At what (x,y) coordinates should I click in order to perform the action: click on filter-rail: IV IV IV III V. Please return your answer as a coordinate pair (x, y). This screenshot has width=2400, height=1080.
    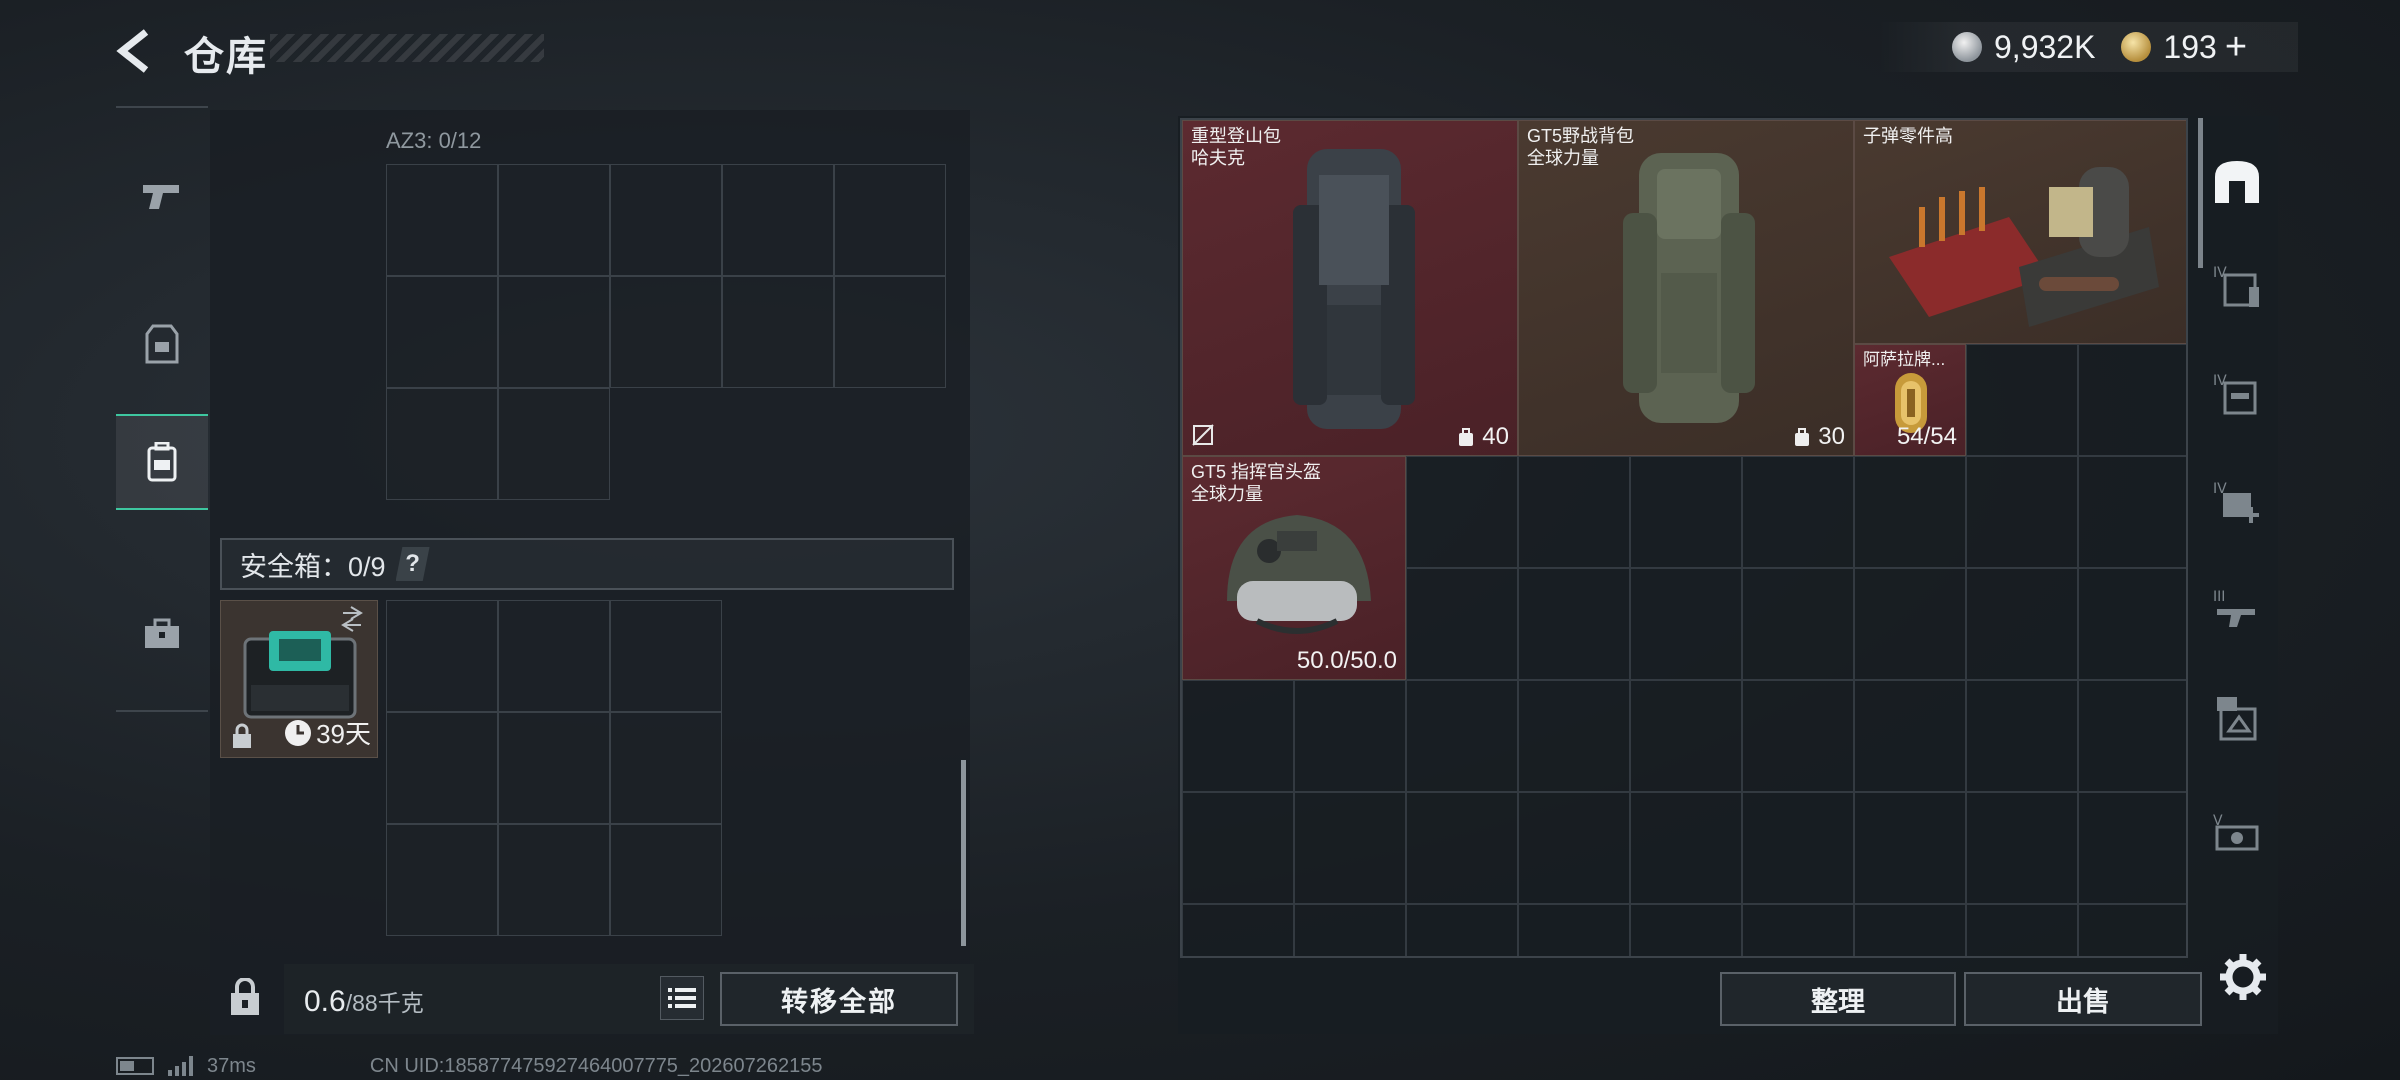
    Looking at the image, I should click on (2237, 538).